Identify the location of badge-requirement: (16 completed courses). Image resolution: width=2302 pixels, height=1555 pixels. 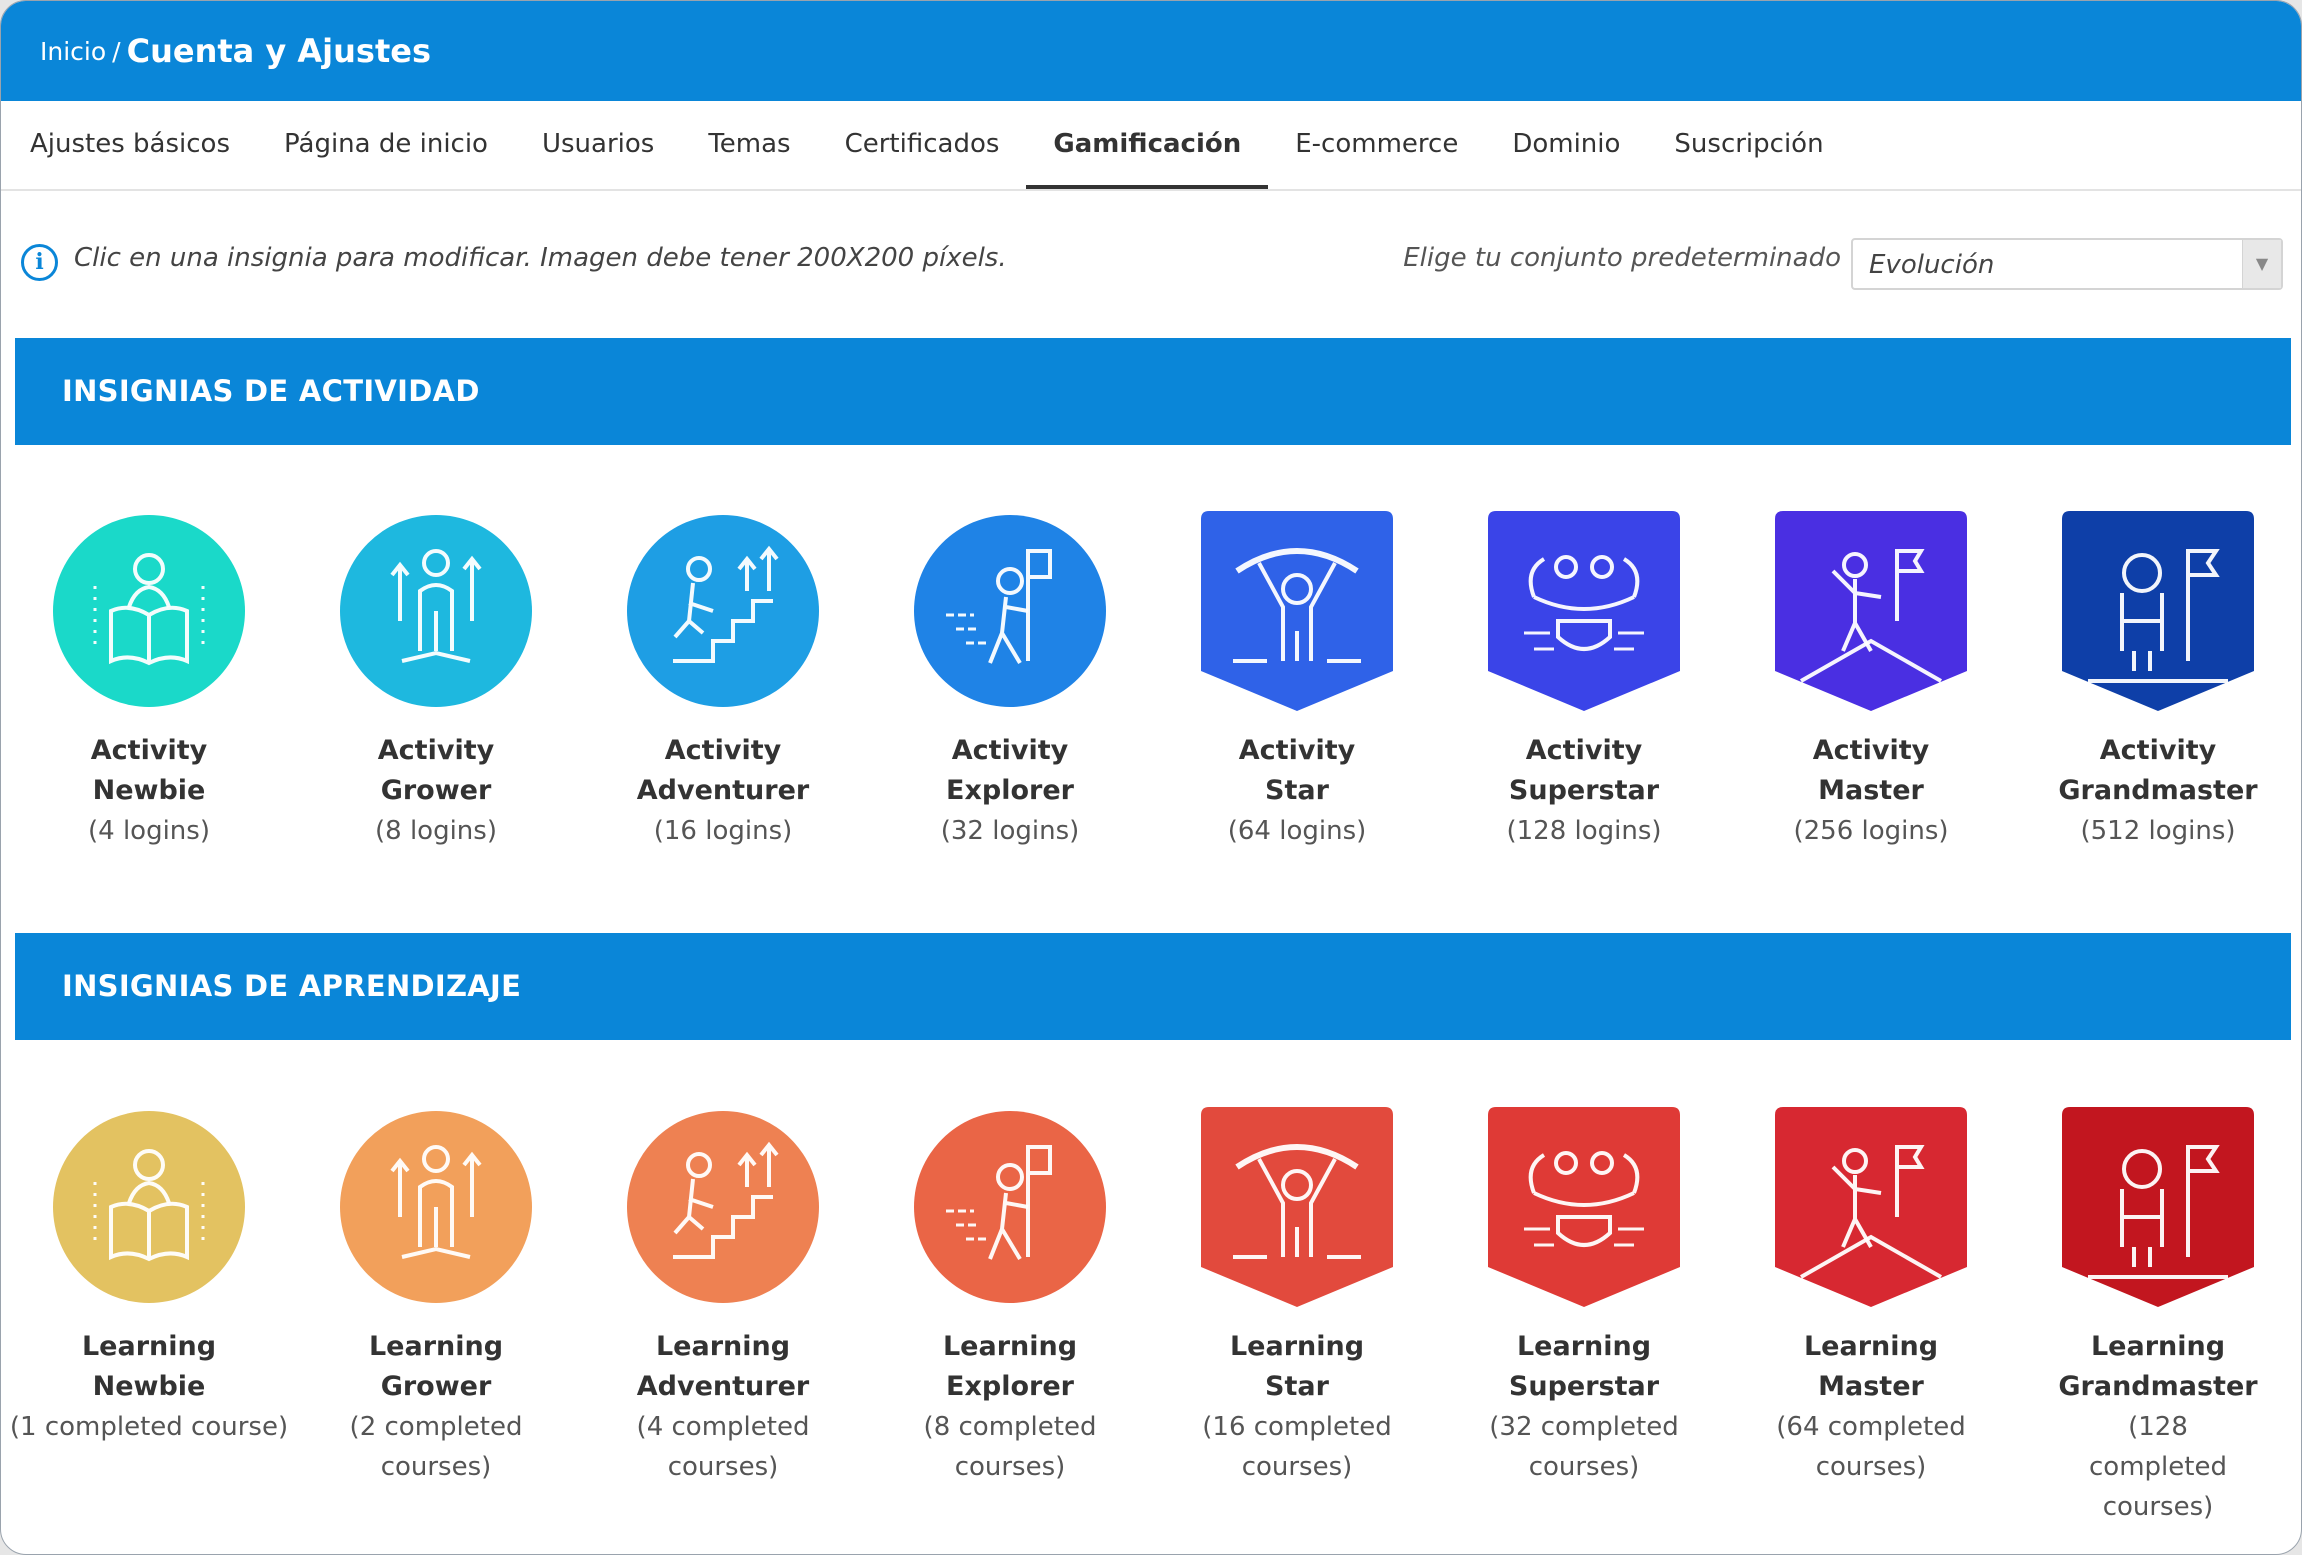
(1297, 1447).